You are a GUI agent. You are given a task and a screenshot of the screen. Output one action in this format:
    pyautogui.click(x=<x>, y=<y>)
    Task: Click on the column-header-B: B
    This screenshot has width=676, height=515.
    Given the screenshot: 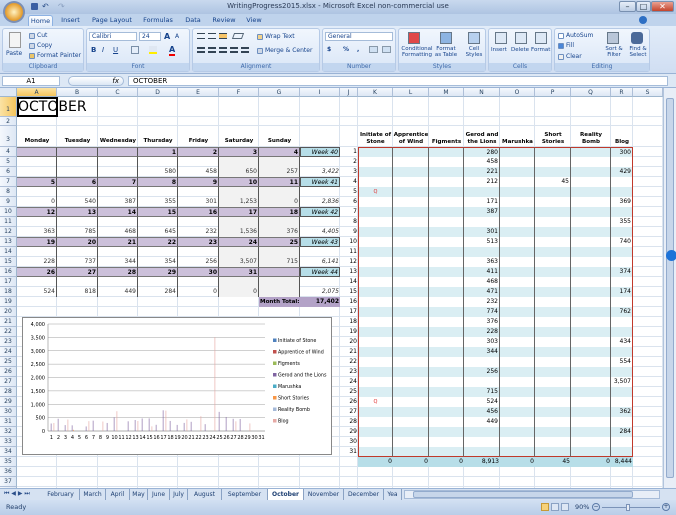 What is the action you would take?
    pyautogui.click(x=77, y=92)
    